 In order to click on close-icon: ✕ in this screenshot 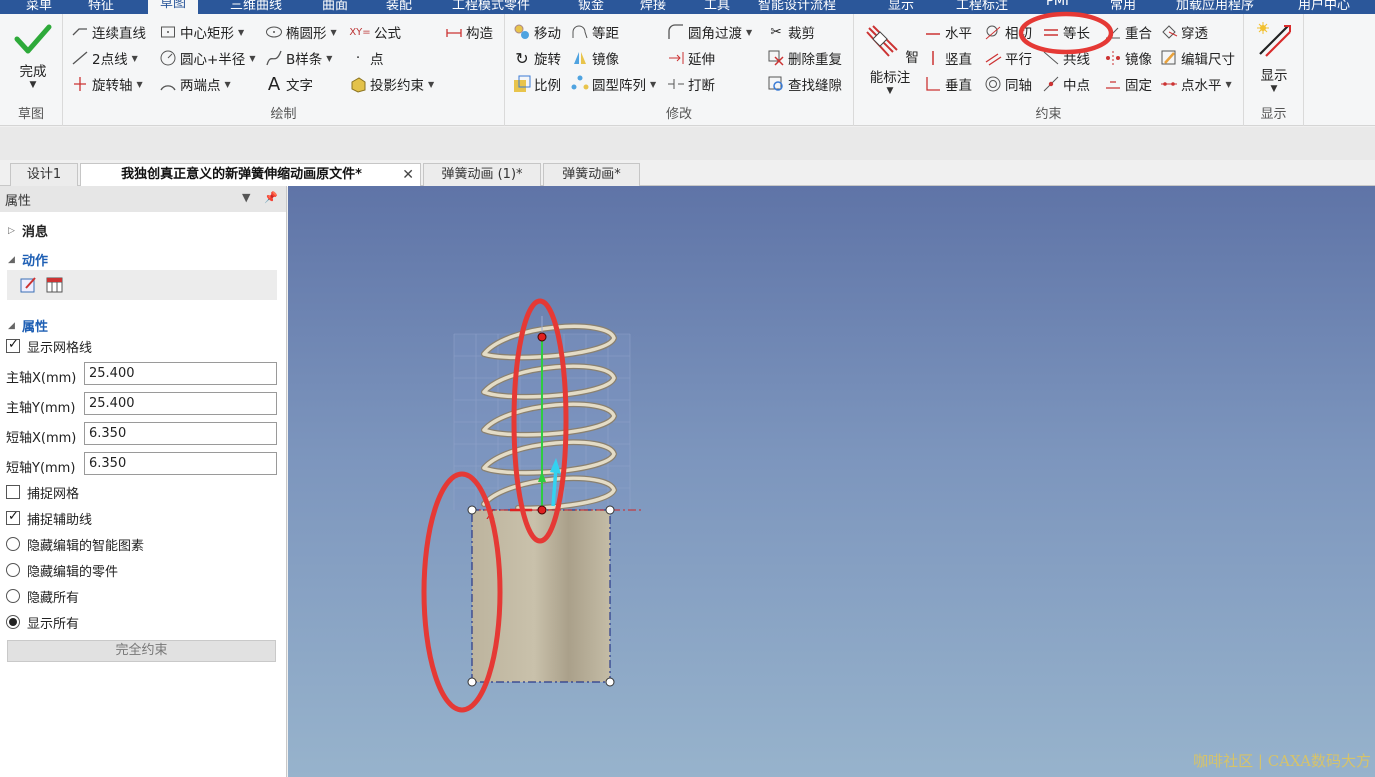, I will do `click(408, 175)`.